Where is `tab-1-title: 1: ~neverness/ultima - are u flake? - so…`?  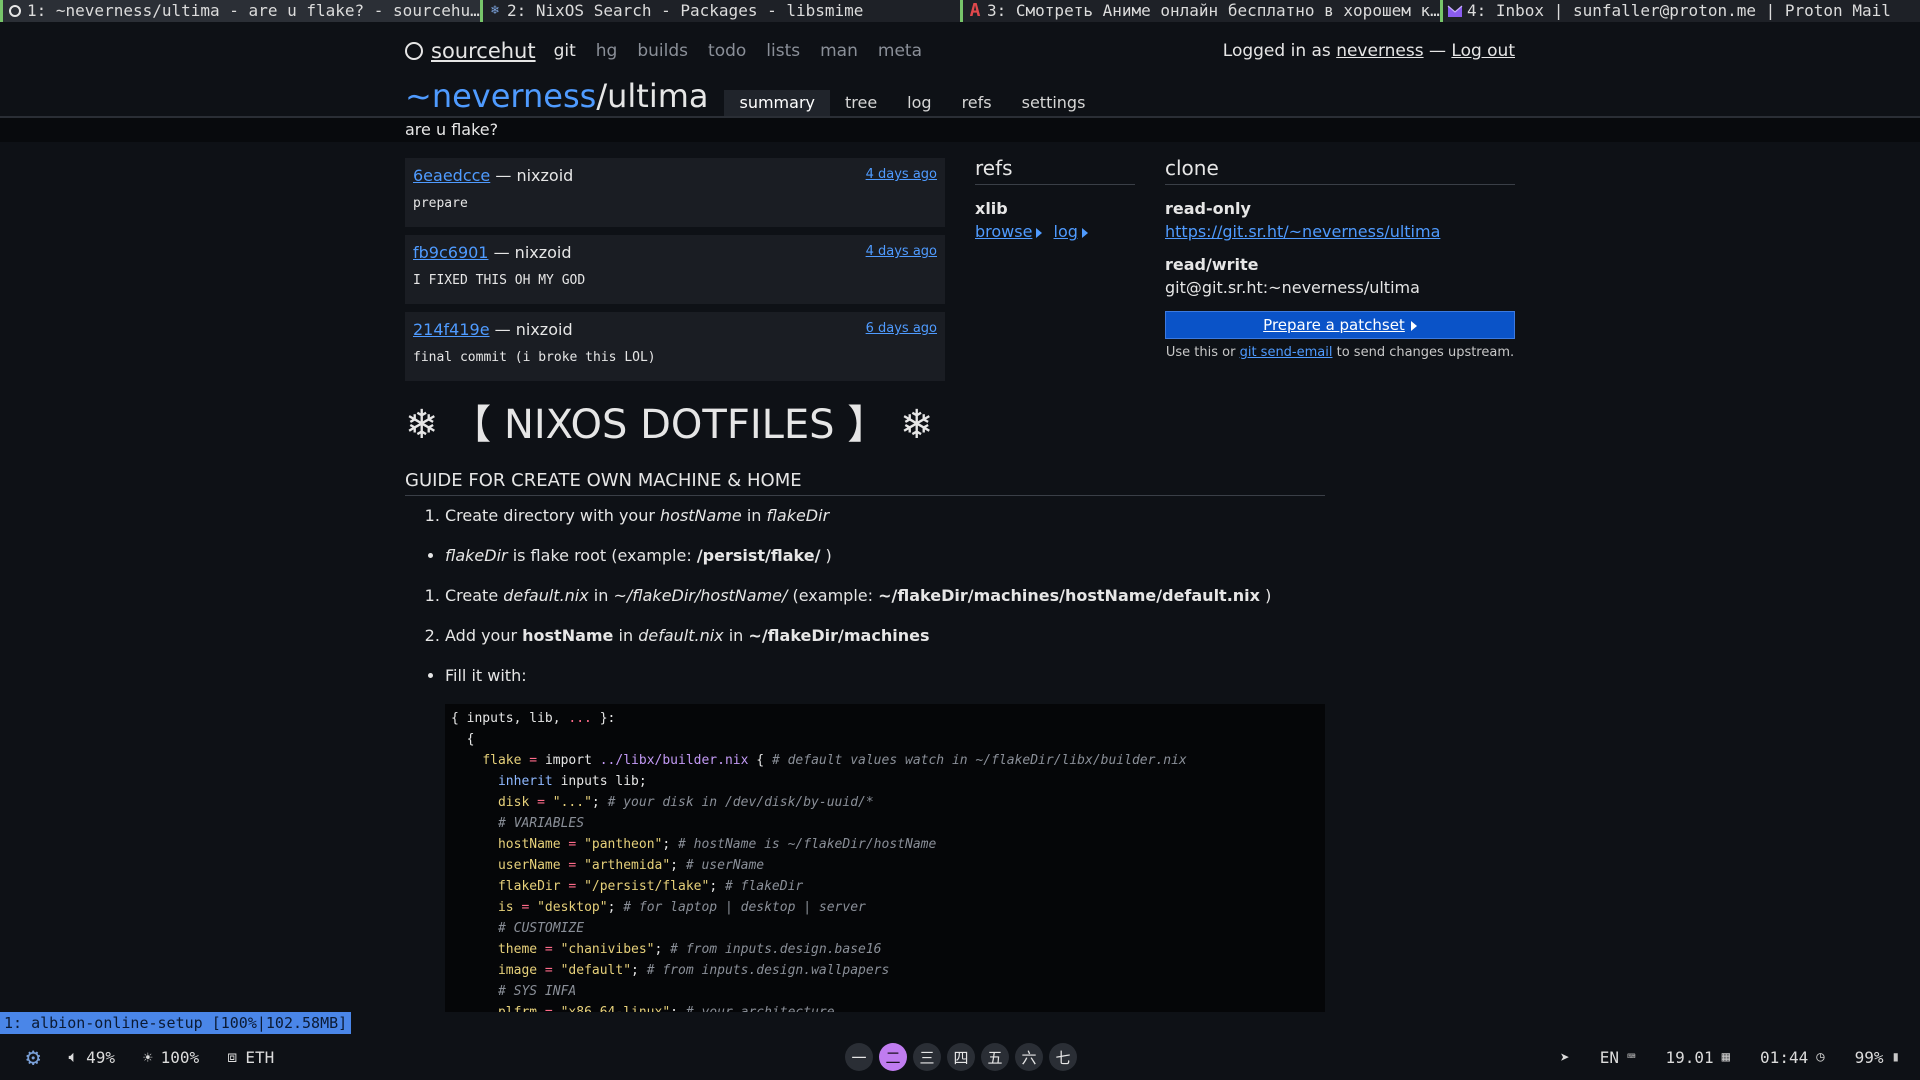
tab-1-title: 1: ~neverness/ultima - are u flake? - so… is located at coordinates (253, 10).